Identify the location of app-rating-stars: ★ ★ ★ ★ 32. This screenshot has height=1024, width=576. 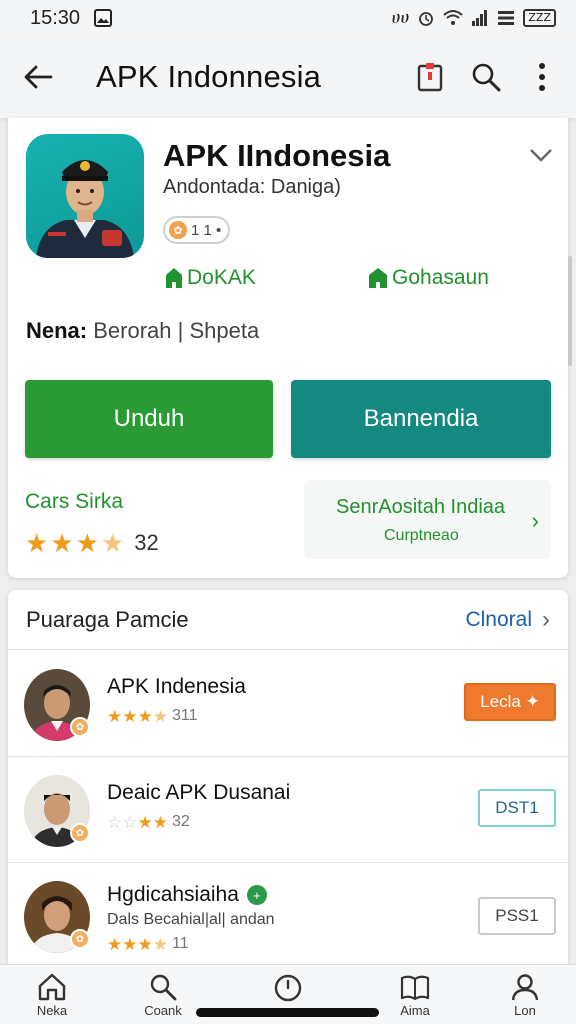
(92, 543).